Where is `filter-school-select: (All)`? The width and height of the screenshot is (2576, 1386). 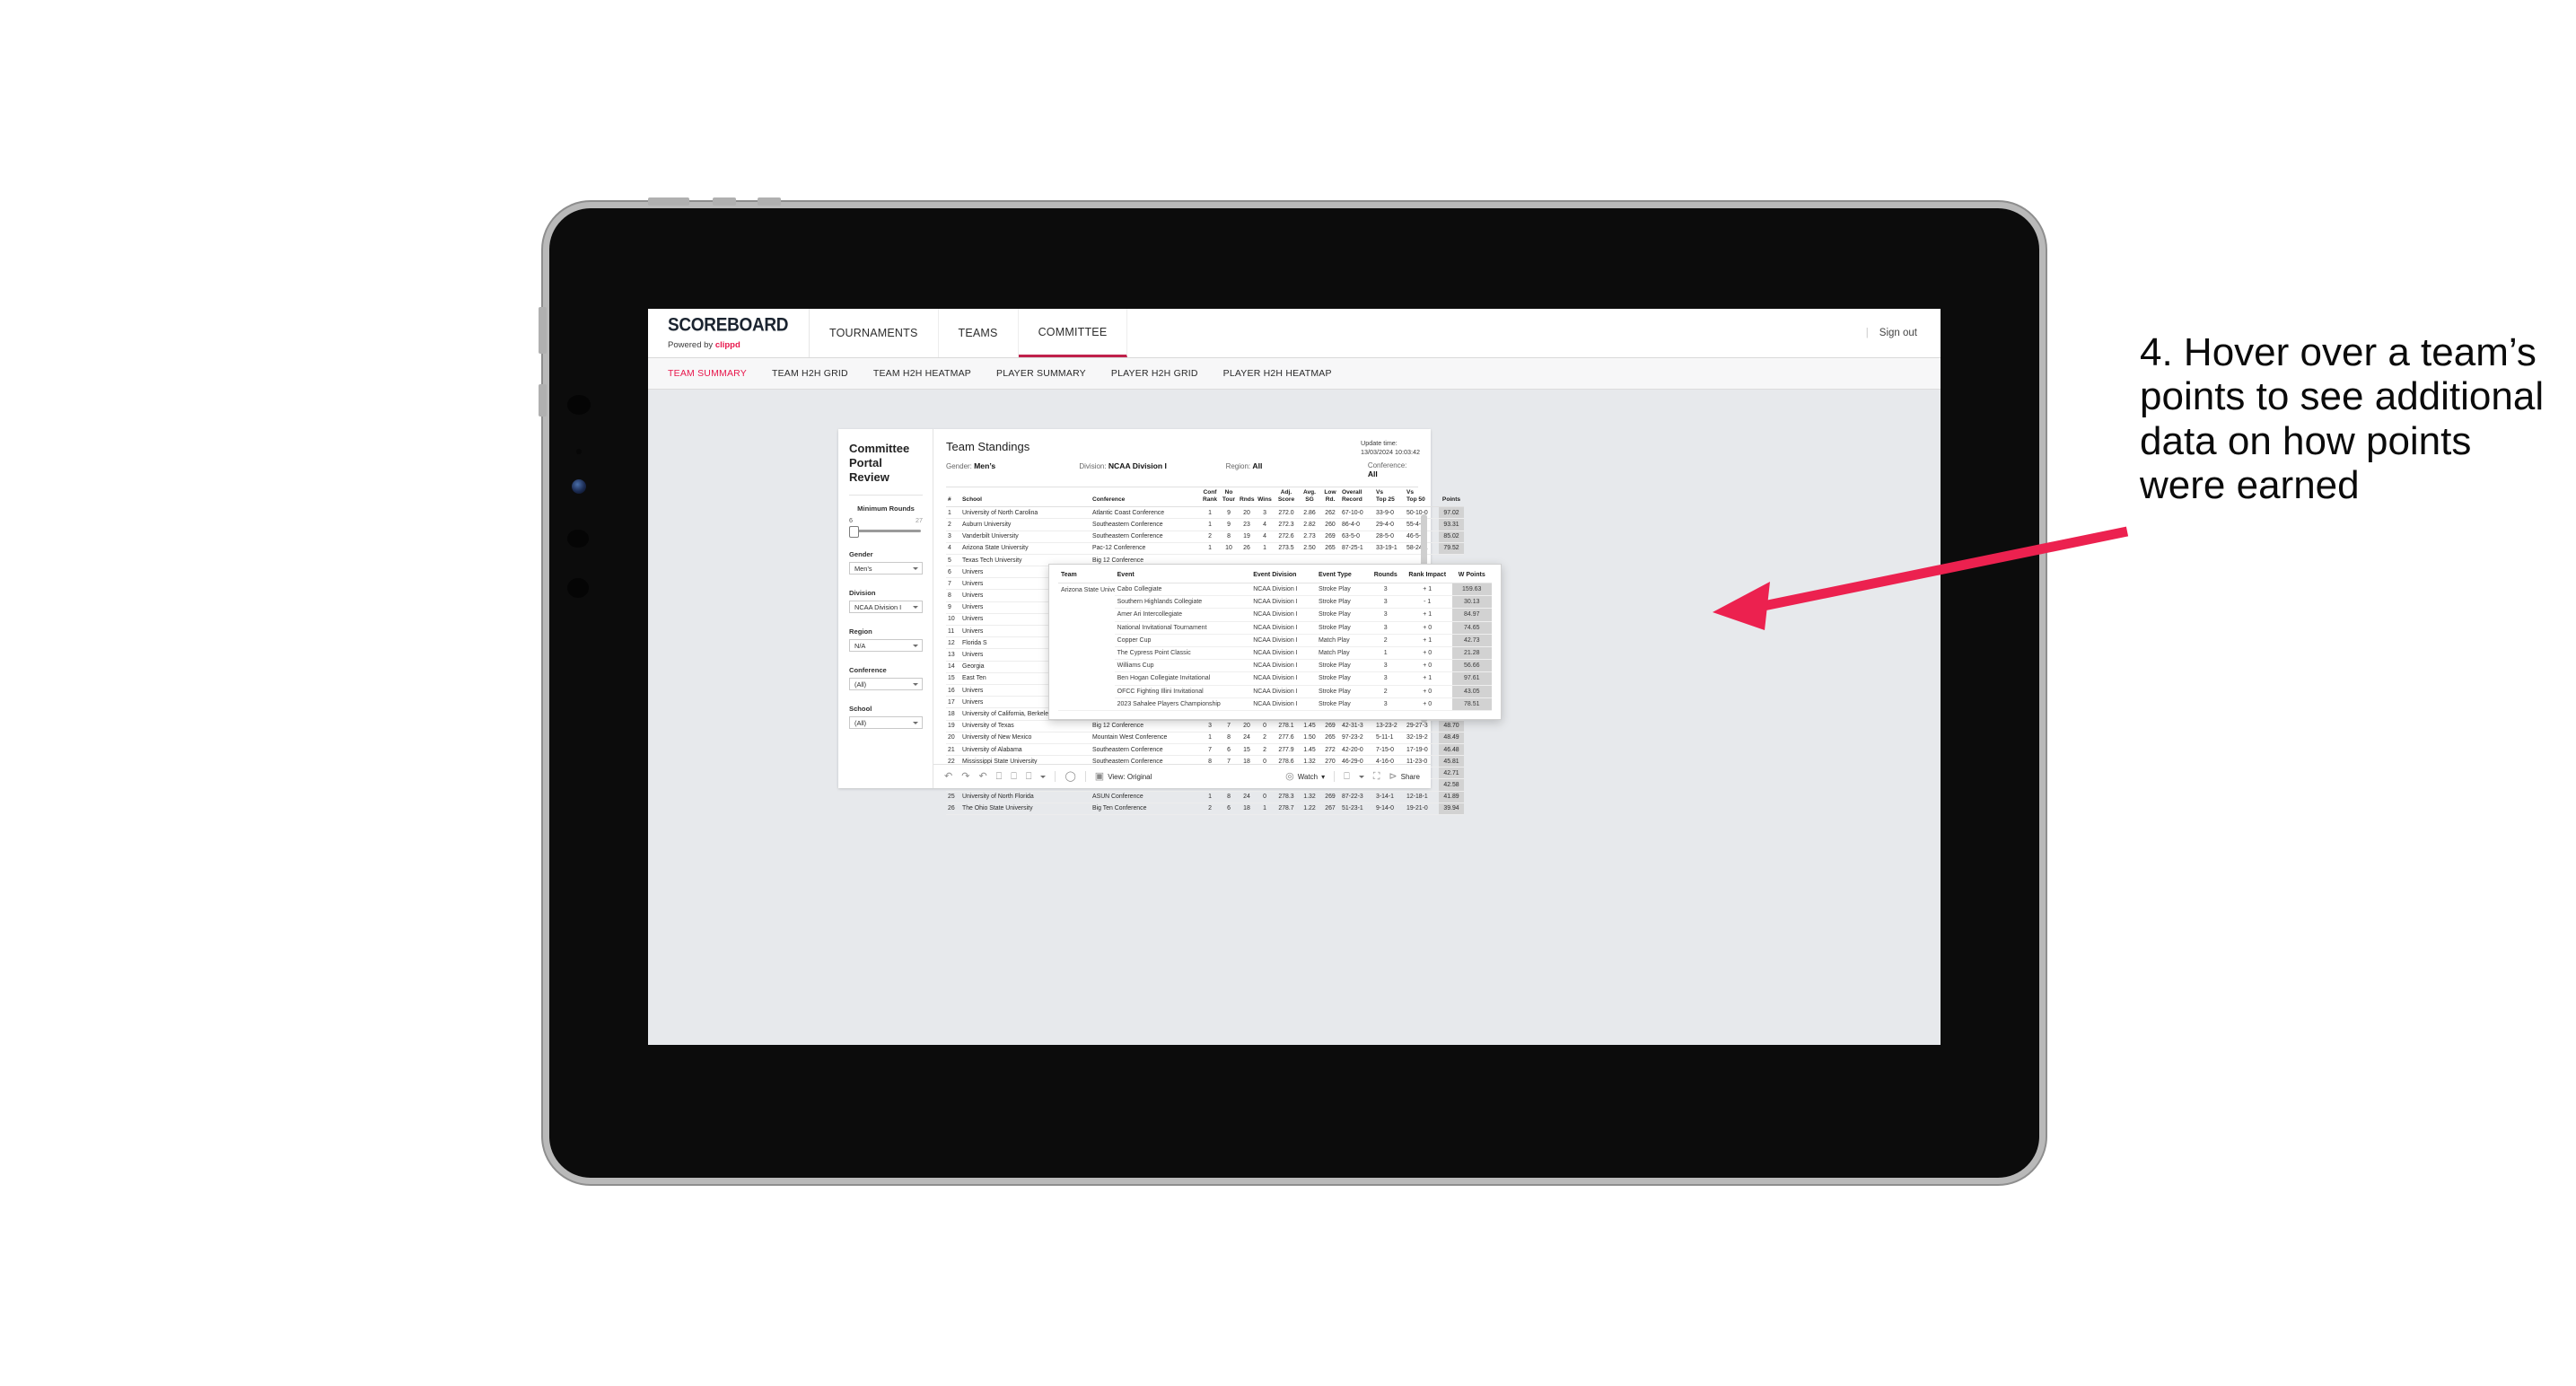 filter-school-select: (All) is located at coordinates (886, 723).